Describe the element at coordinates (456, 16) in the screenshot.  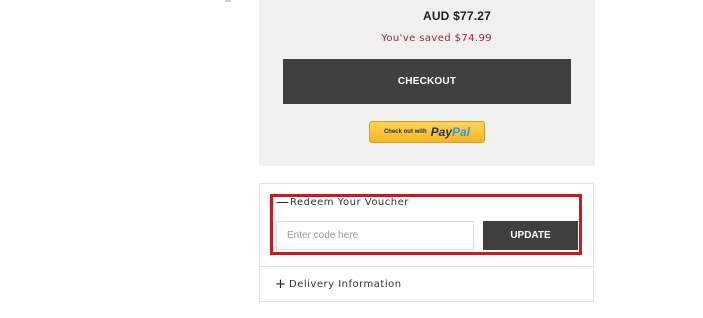
I see `order-total: AUD $77.27` at that location.